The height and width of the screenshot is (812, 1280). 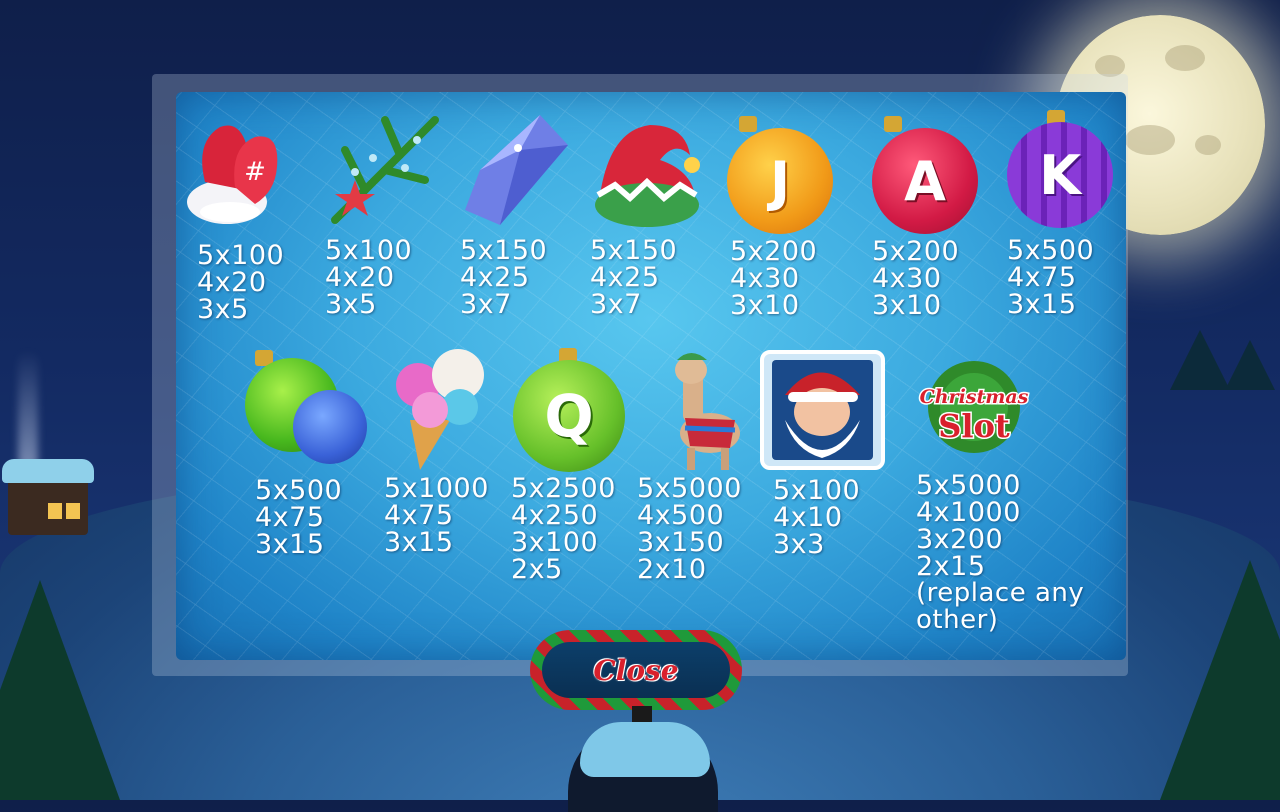 I want to click on ornament-j-icon: J, so click(x=780, y=181).